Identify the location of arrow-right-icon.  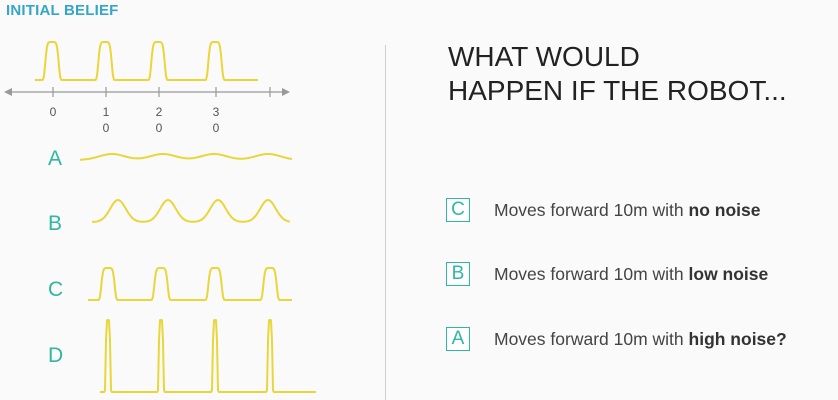
(286, 92).